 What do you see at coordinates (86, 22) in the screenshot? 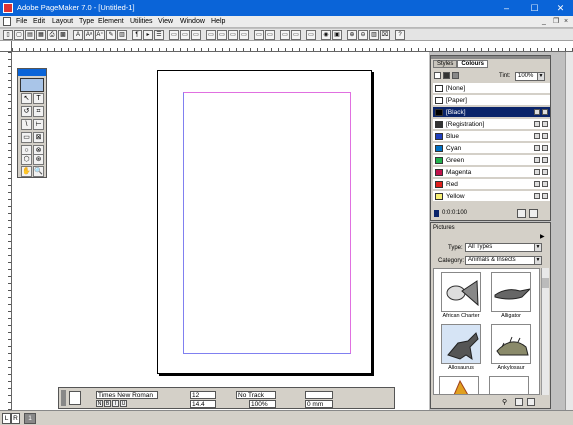
I see `menu-type: Type` at bounding box center [86, 22].